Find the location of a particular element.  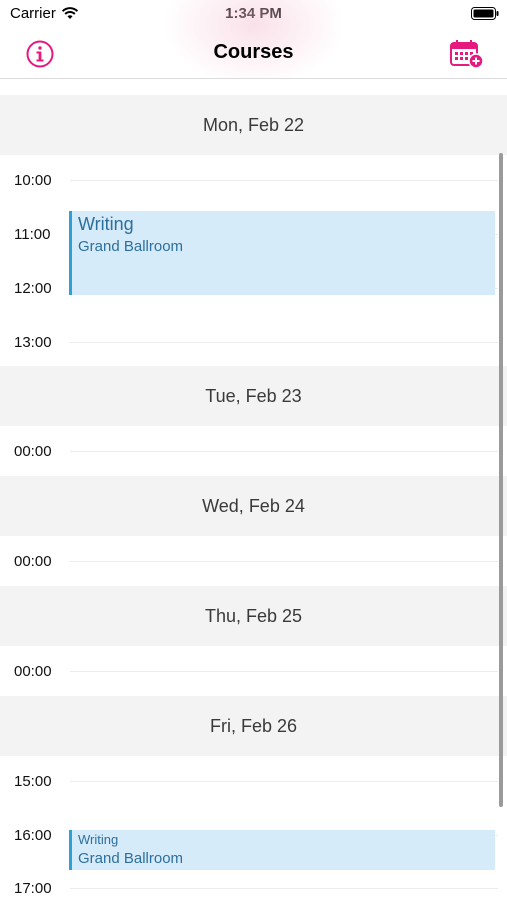

clock: 1:34 PM is located at coordinates (253, 13).